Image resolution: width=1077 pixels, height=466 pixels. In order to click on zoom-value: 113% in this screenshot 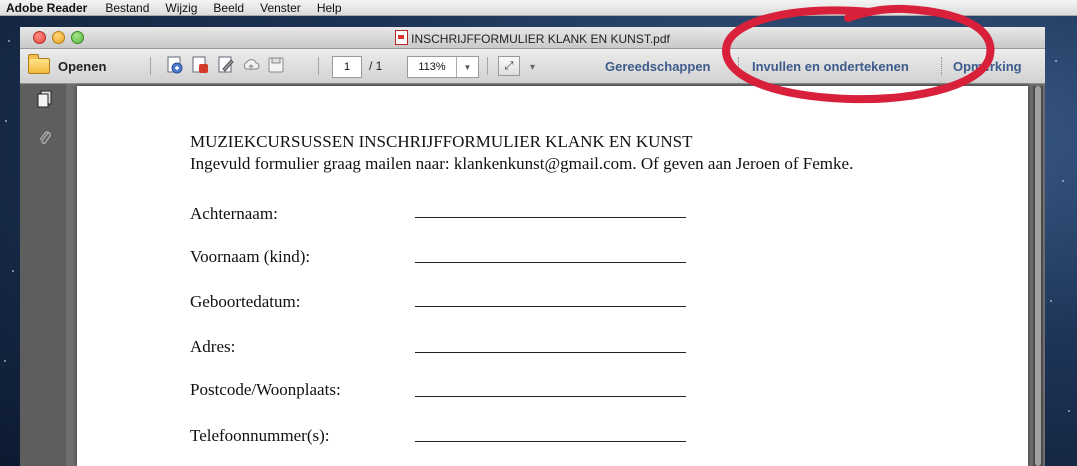, I will do `click(432, 67)`.